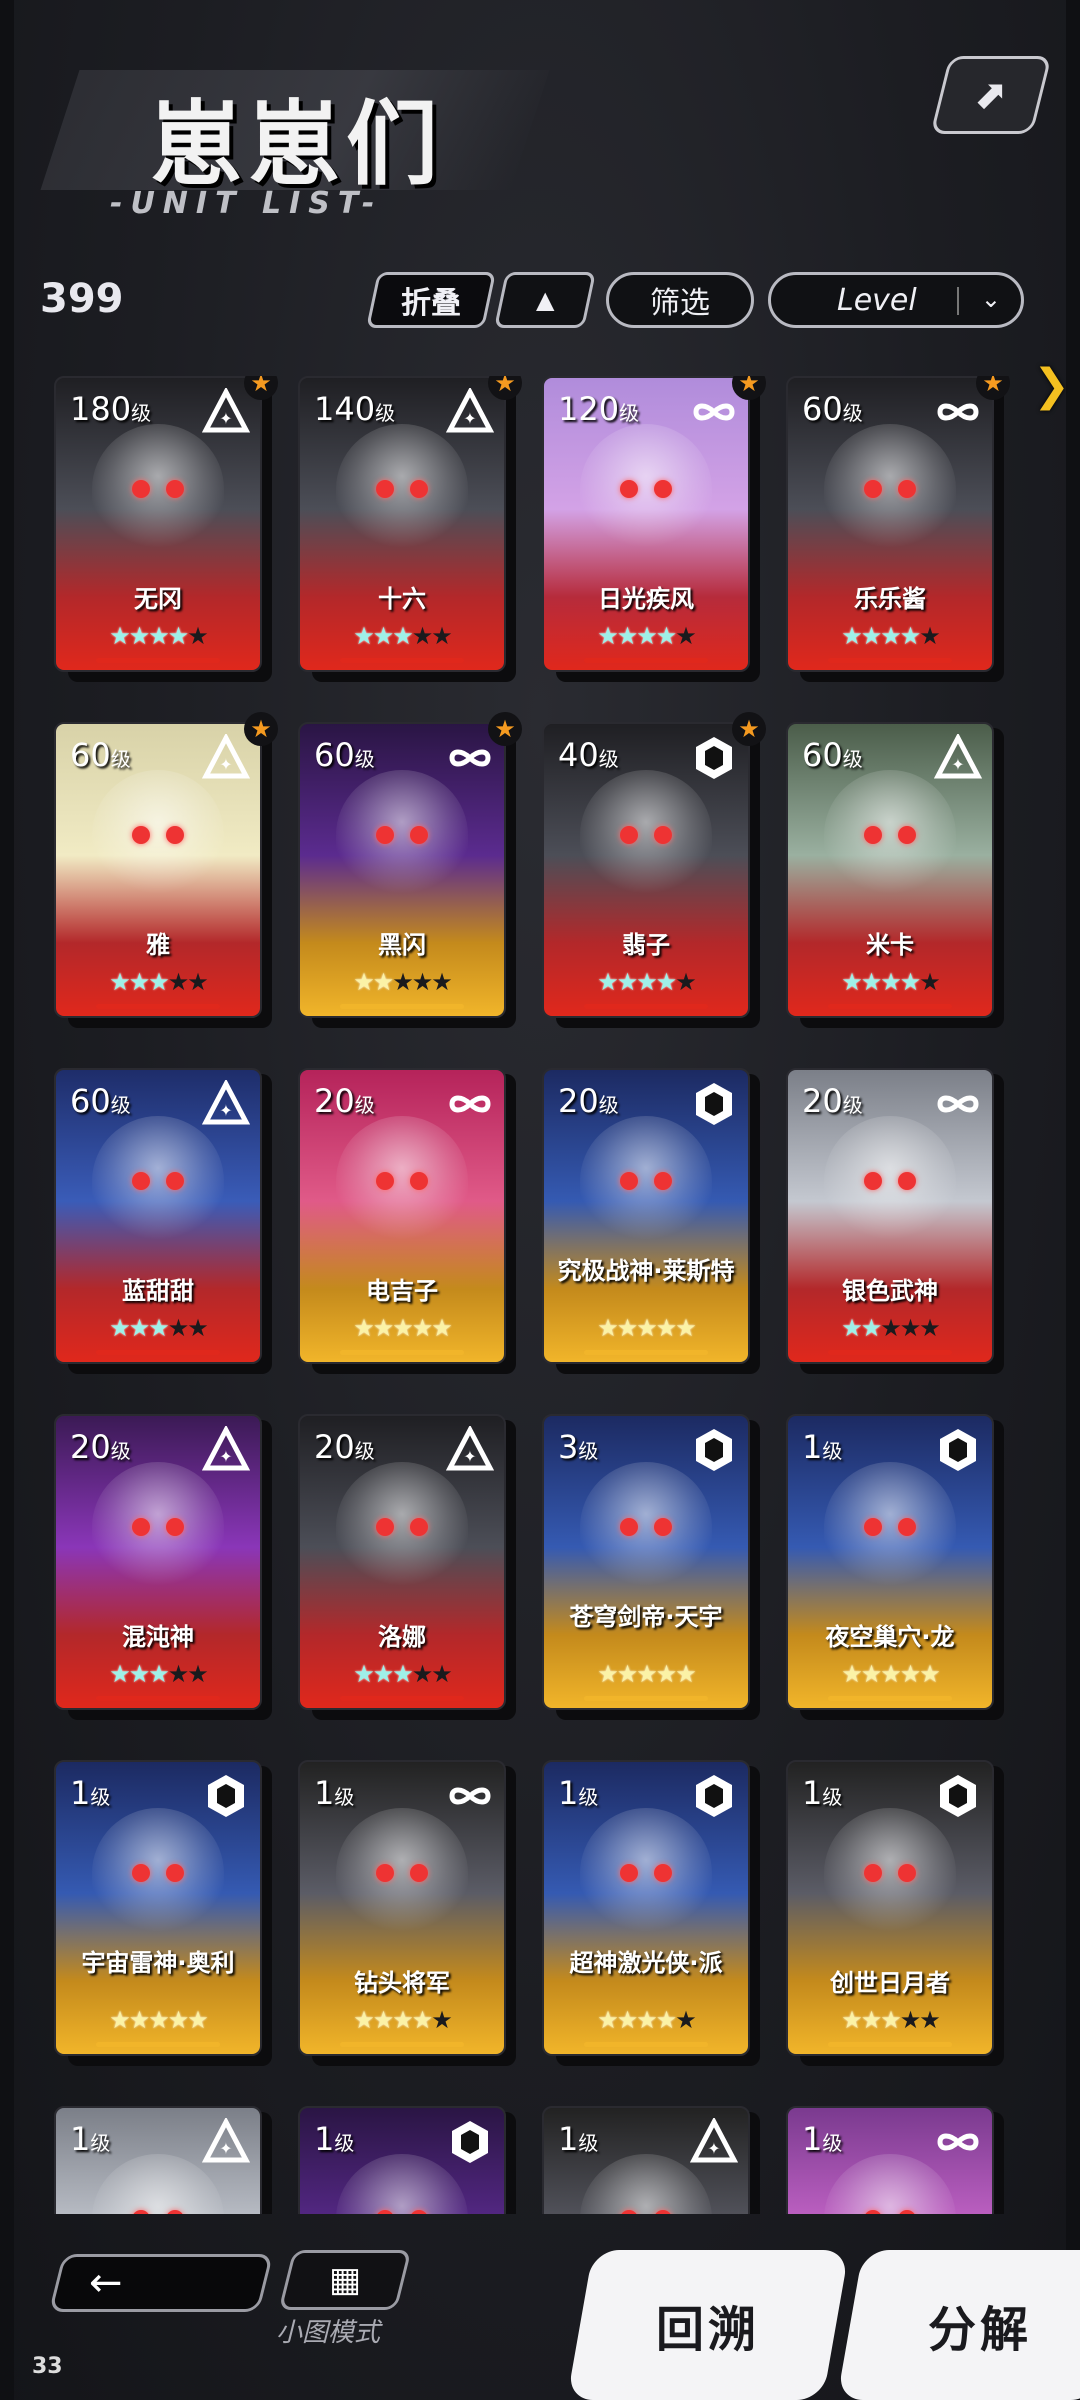 The width and height of the screenshot is (1080, 2400). What do you see at coordinates (100, 755) in the screenshot?
I see `unit-level: 60级` at bounding box center [100, 755].